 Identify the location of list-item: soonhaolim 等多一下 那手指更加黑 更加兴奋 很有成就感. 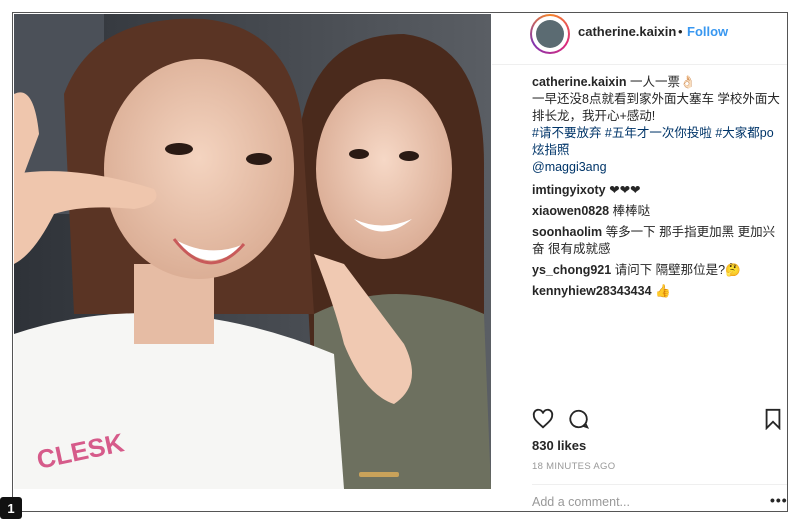
(657, 241).